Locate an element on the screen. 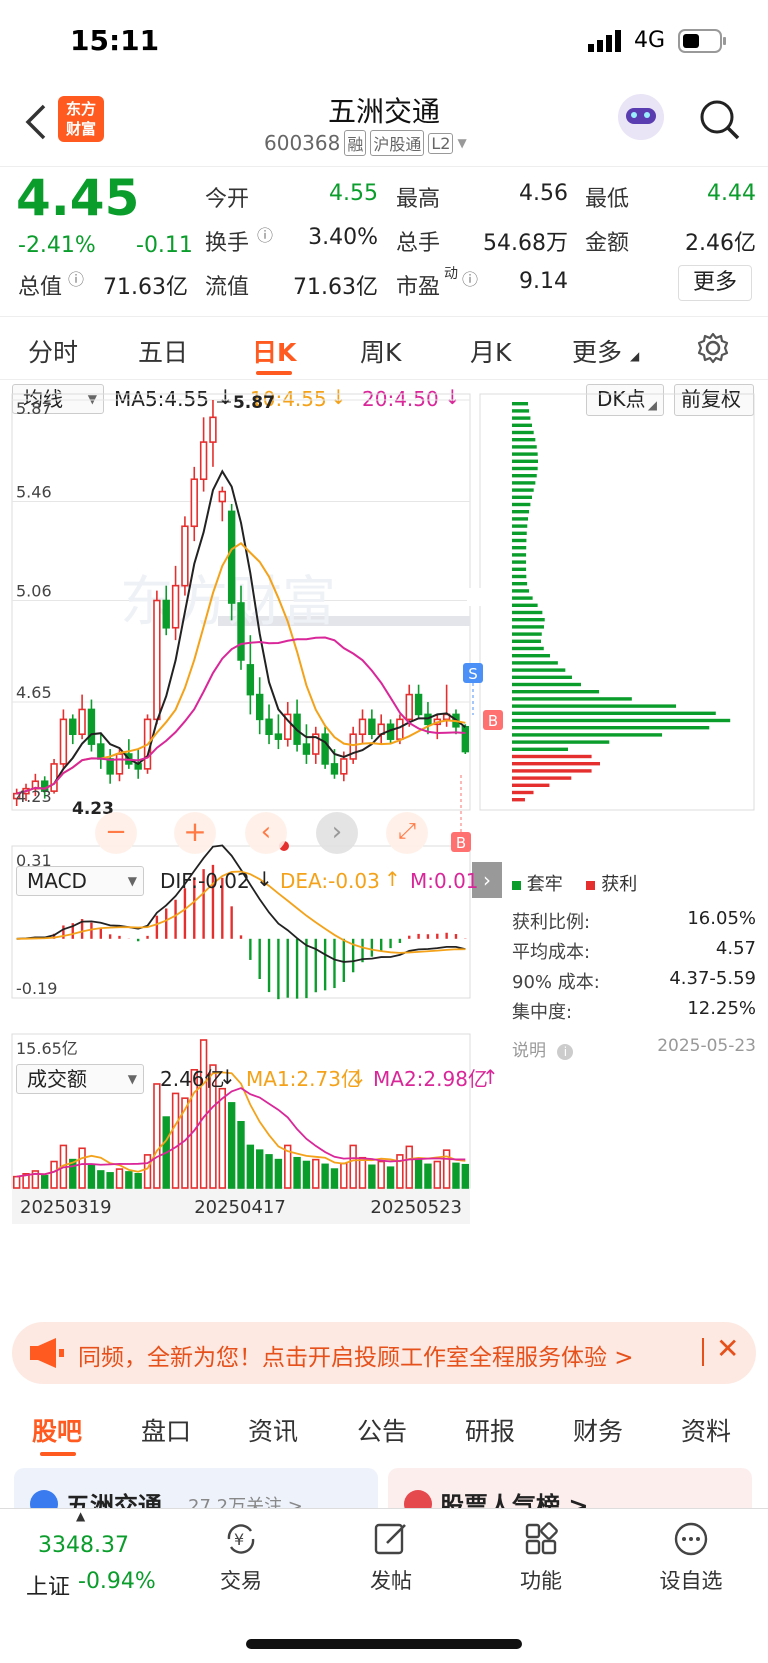 The width and height of the screenshot is (768, 1663). value-open: 4.55 is located at coordinates (353, 193).